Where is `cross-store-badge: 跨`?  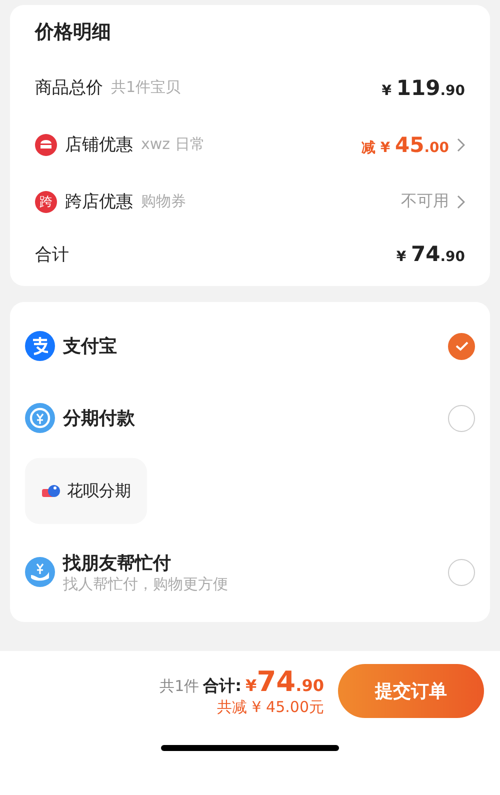 cross-store-badge: 跨 is located at coordinates (46, 201).